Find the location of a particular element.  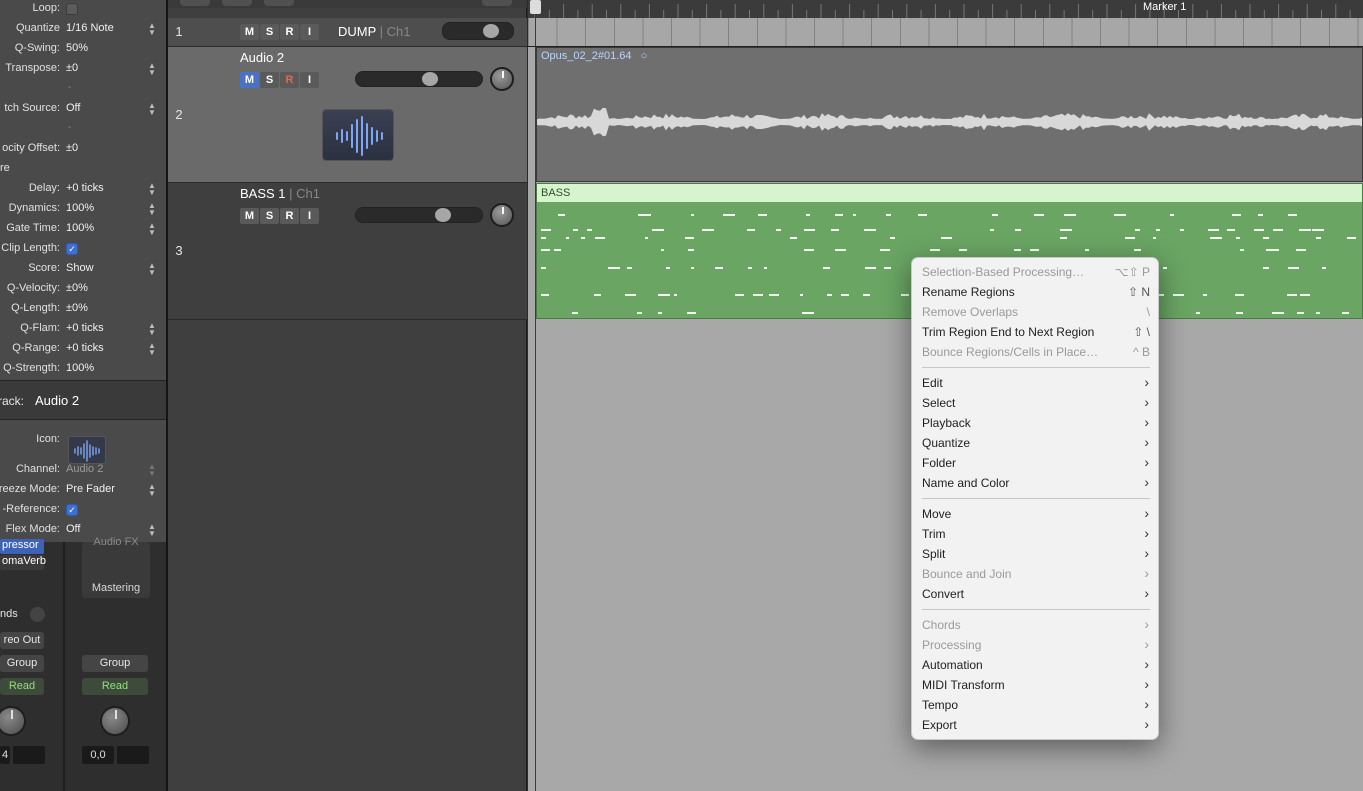

region-param-row: Q-Range: +0 ticks ▲ ▼ is located at coordinates (83, 349).